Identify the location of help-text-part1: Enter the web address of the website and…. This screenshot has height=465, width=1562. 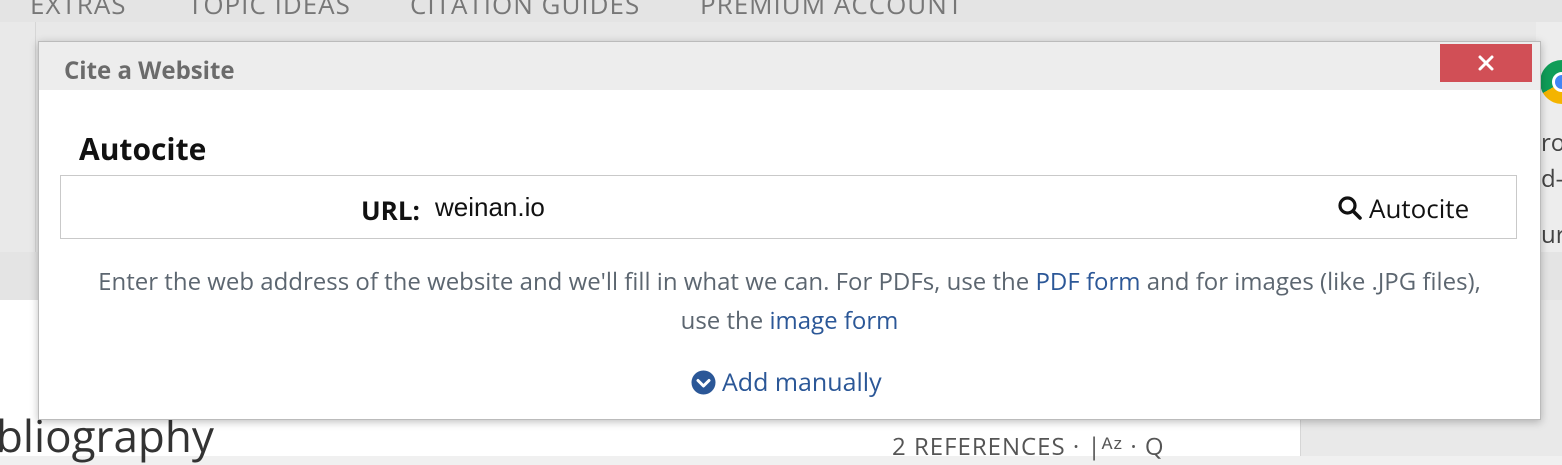
(567, 281).